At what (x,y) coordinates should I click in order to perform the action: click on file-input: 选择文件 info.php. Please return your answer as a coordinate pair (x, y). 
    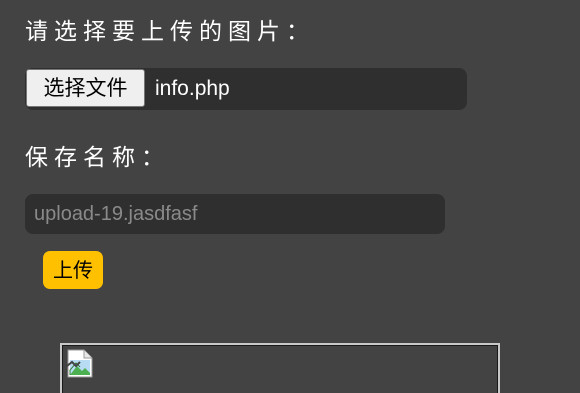
    Looking at the image, I should click on (246, 89).